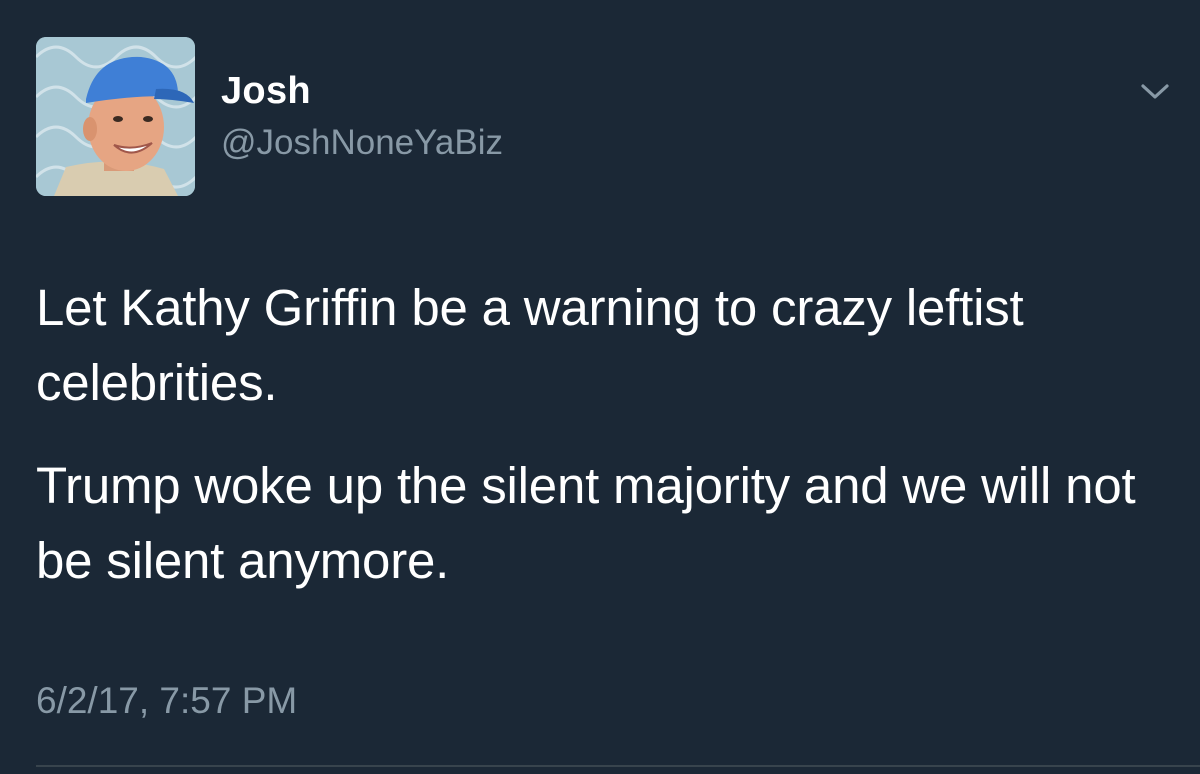 This screenshot has height=774, width=1200. I want to click on avatar-image, so click(115, 116).